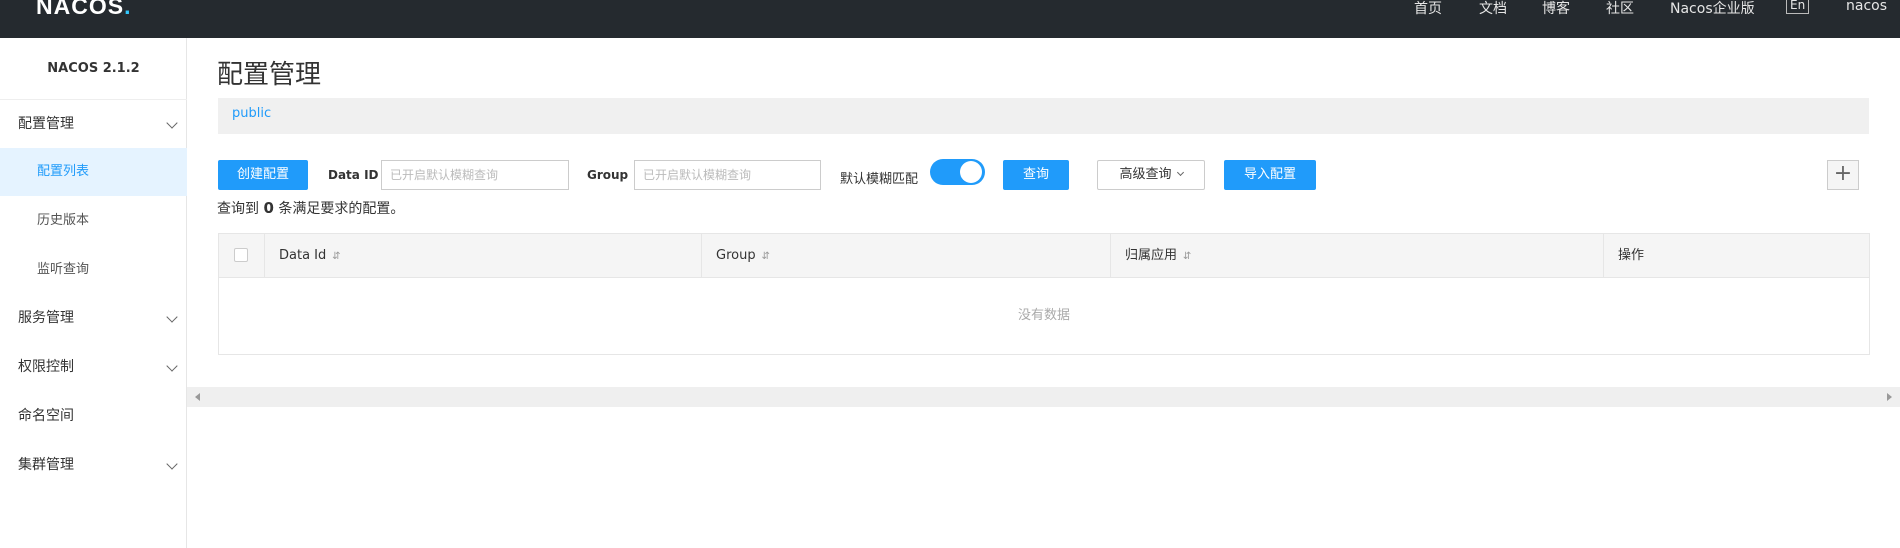  What do you see at coordinates (93, 416) in the screenshot?
I see `sidebar-item-namespace: 命名空间` at bounding box center [93, 416].